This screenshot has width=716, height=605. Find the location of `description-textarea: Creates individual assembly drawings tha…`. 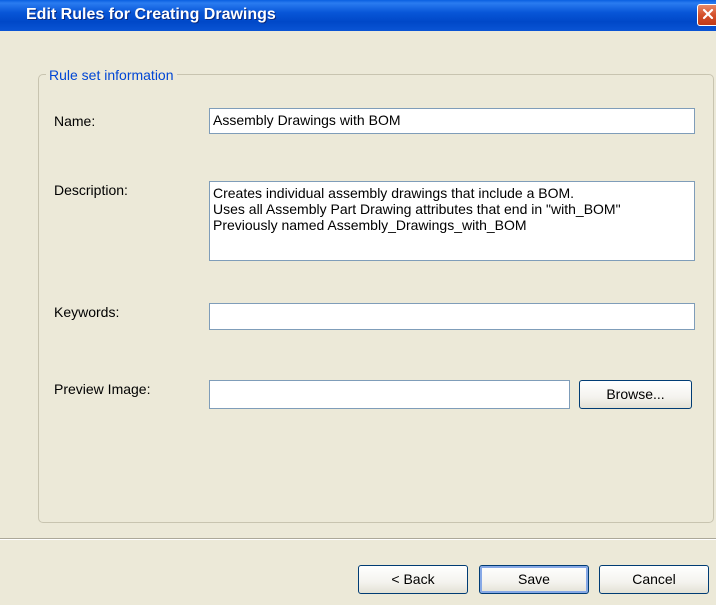

description-textarea: Creates individual assembly drawings tha… is located at coordinates (452, 221).